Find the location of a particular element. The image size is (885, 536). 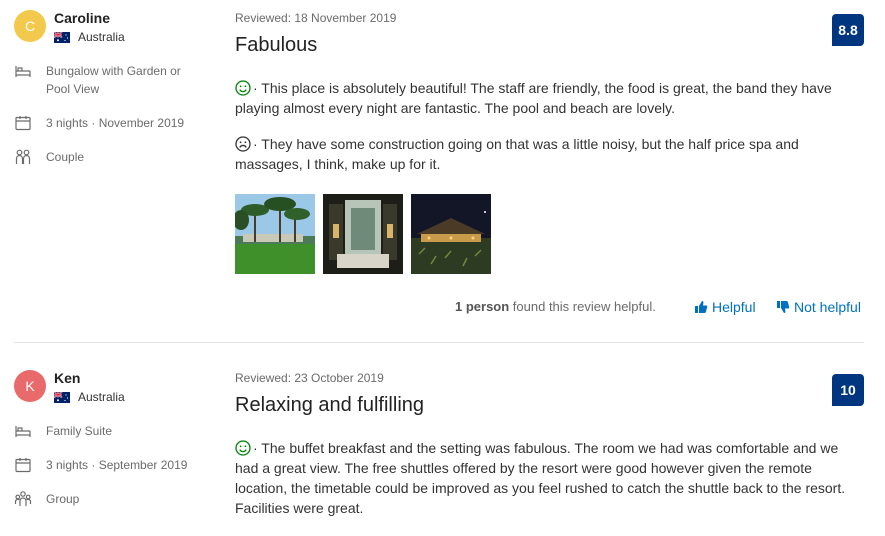

score-badge: 8.8 is located at coordinates (848, 30).